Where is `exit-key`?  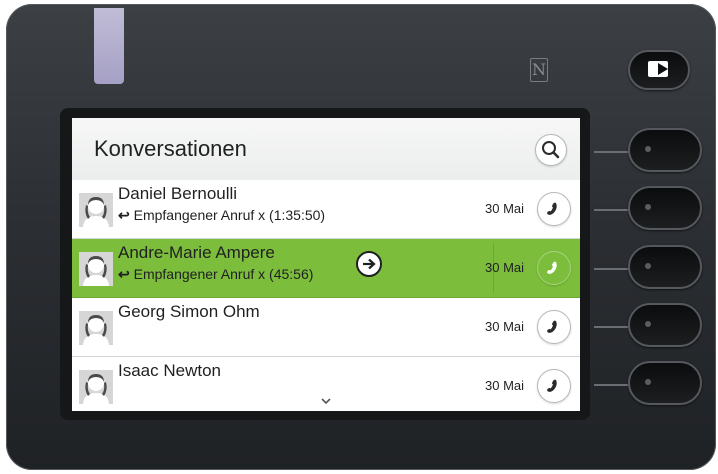
exit-key is located at coordinates (659, 70).